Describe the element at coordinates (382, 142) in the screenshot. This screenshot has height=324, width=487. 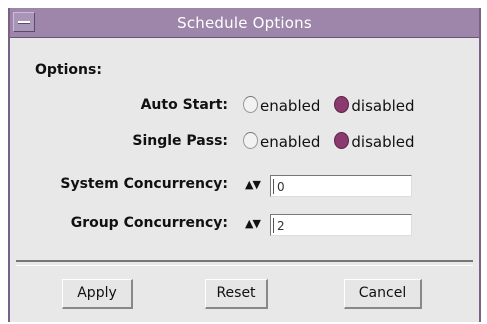
I see `single-pass-disabled-label: disabled` at that location.